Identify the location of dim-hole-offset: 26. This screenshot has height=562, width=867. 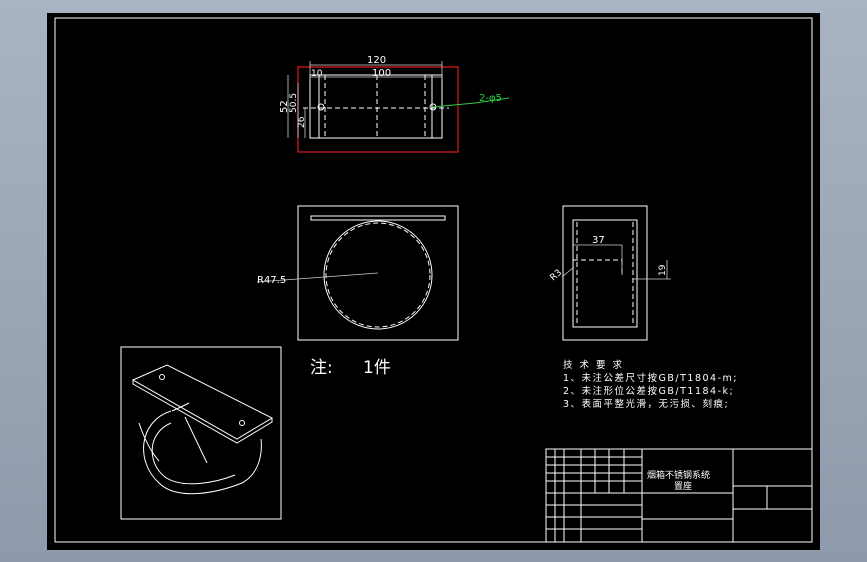
(302, 122).